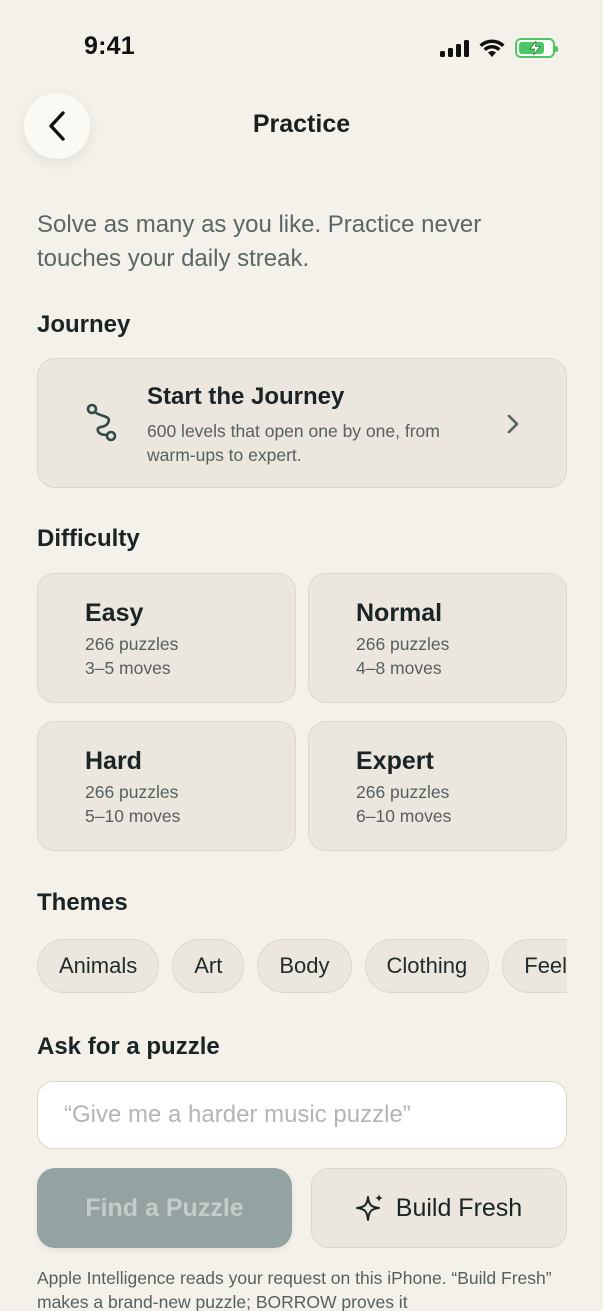  Describe the element at coordinates (399, 668) in the screenshot. I see `difficulty-move-range: 4–8 moves` at that location.